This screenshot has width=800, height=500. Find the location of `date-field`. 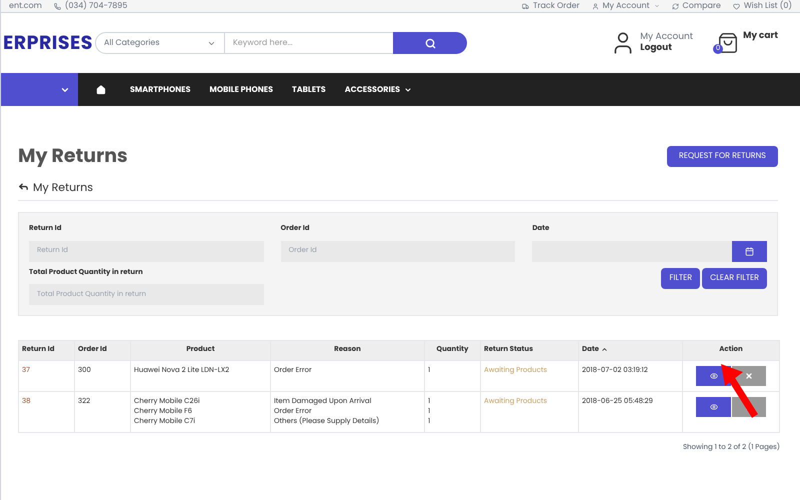

date-field is located at coordinates (632, 251).